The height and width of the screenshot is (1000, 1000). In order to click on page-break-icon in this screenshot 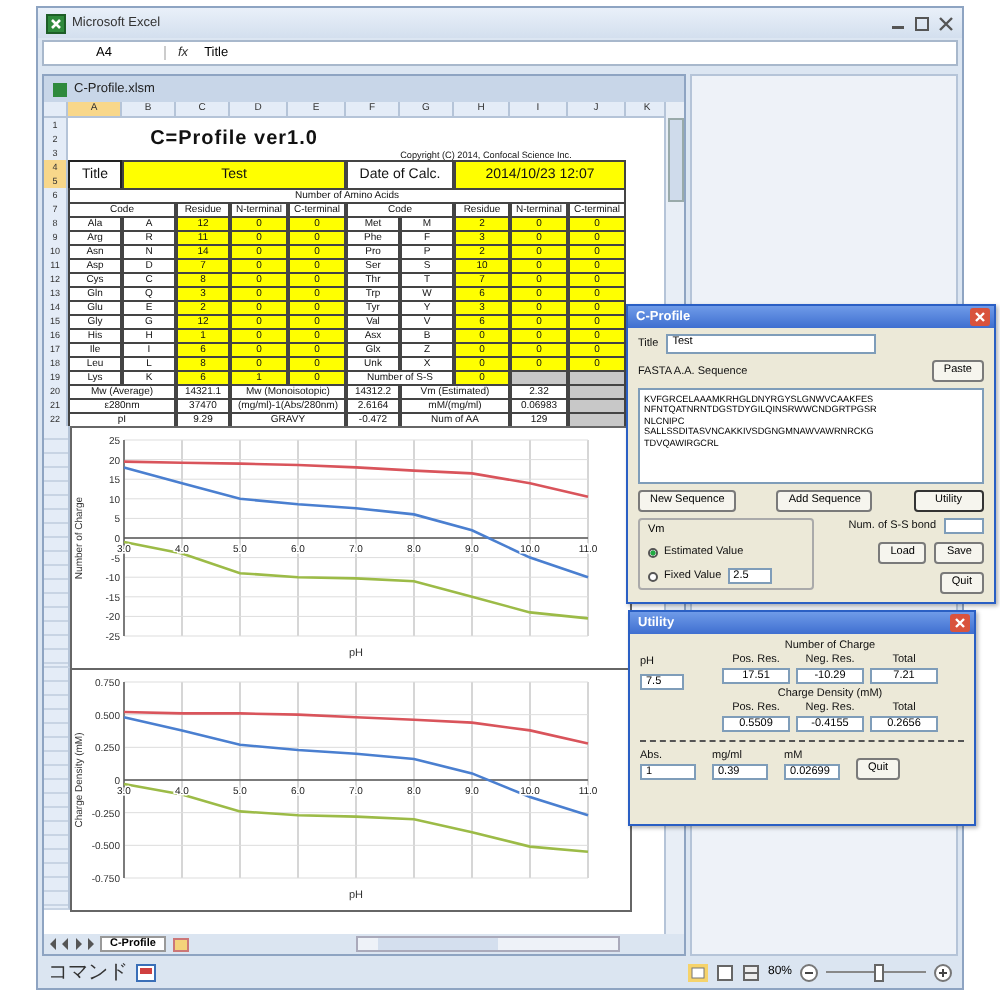, I will do `click(750, 972)`.